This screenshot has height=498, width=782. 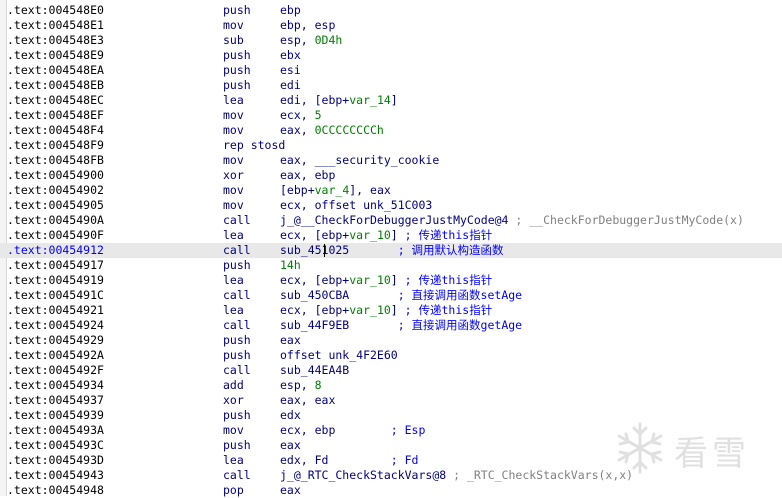 I want to click on operand-token: var_10, so click(x=370, y=280).